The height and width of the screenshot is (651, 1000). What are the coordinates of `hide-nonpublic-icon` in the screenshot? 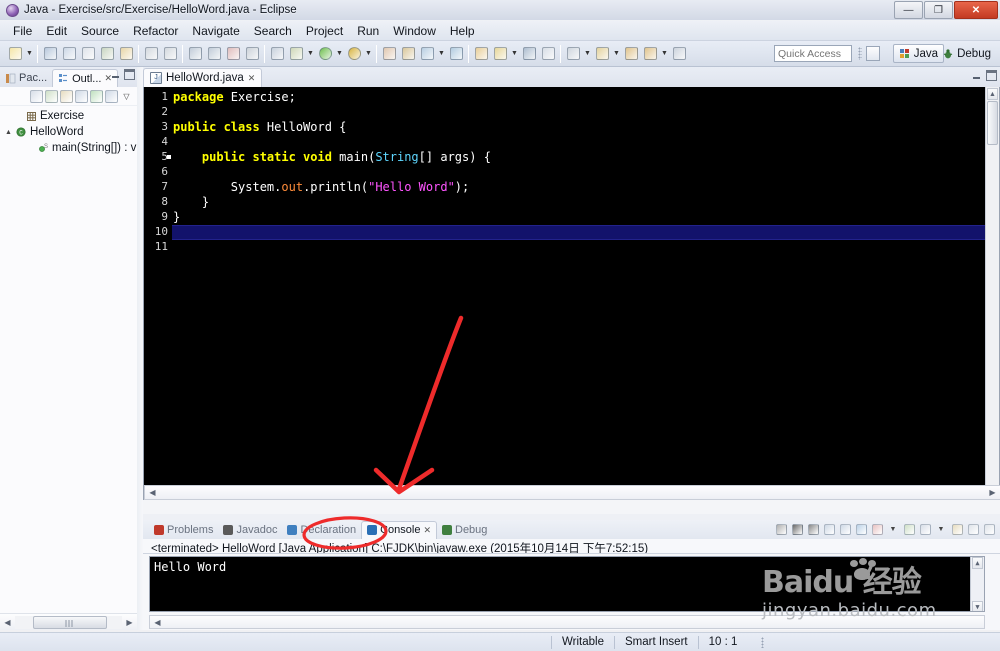 It's located at (96, 96).